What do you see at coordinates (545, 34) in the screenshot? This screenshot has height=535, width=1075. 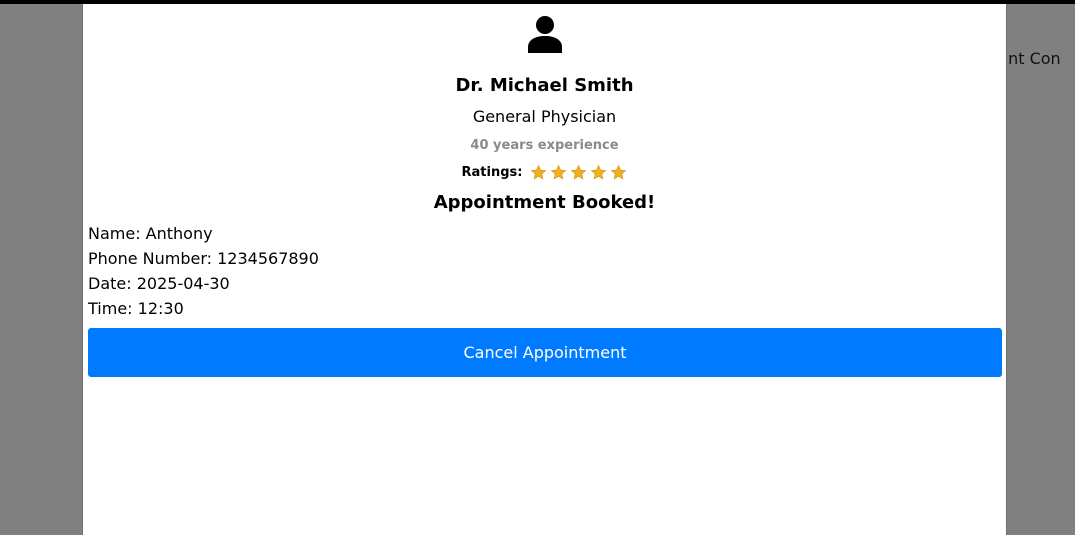 I see `person-icon` at bounding box center [545, 34].